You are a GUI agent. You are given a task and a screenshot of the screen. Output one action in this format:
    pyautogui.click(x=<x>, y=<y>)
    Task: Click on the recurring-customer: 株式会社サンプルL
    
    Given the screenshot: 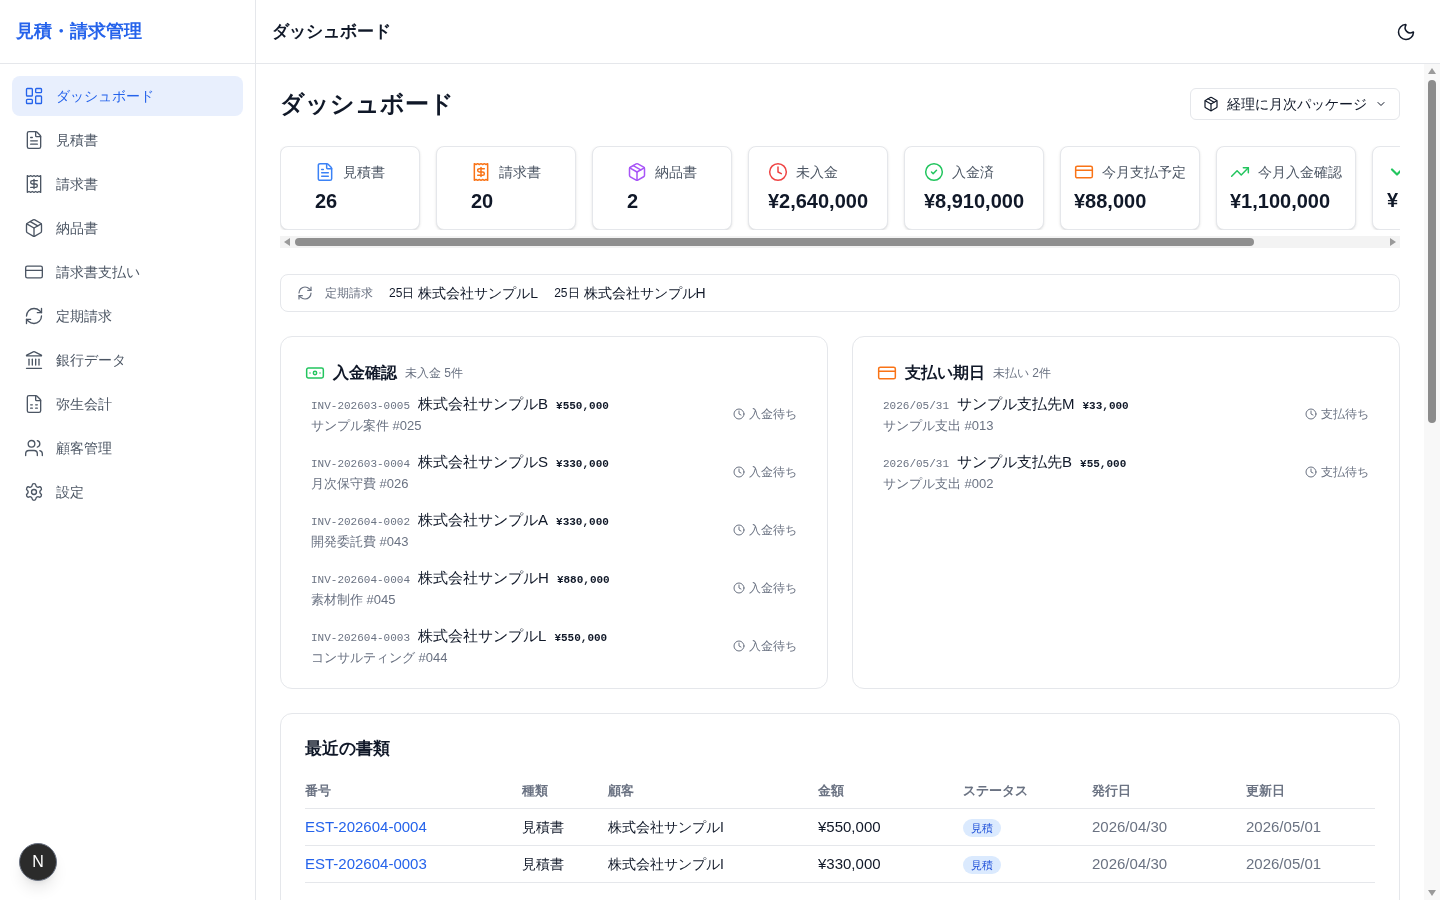 What is the action you would take?
    pyautogui.click(x=478, y=293)
    